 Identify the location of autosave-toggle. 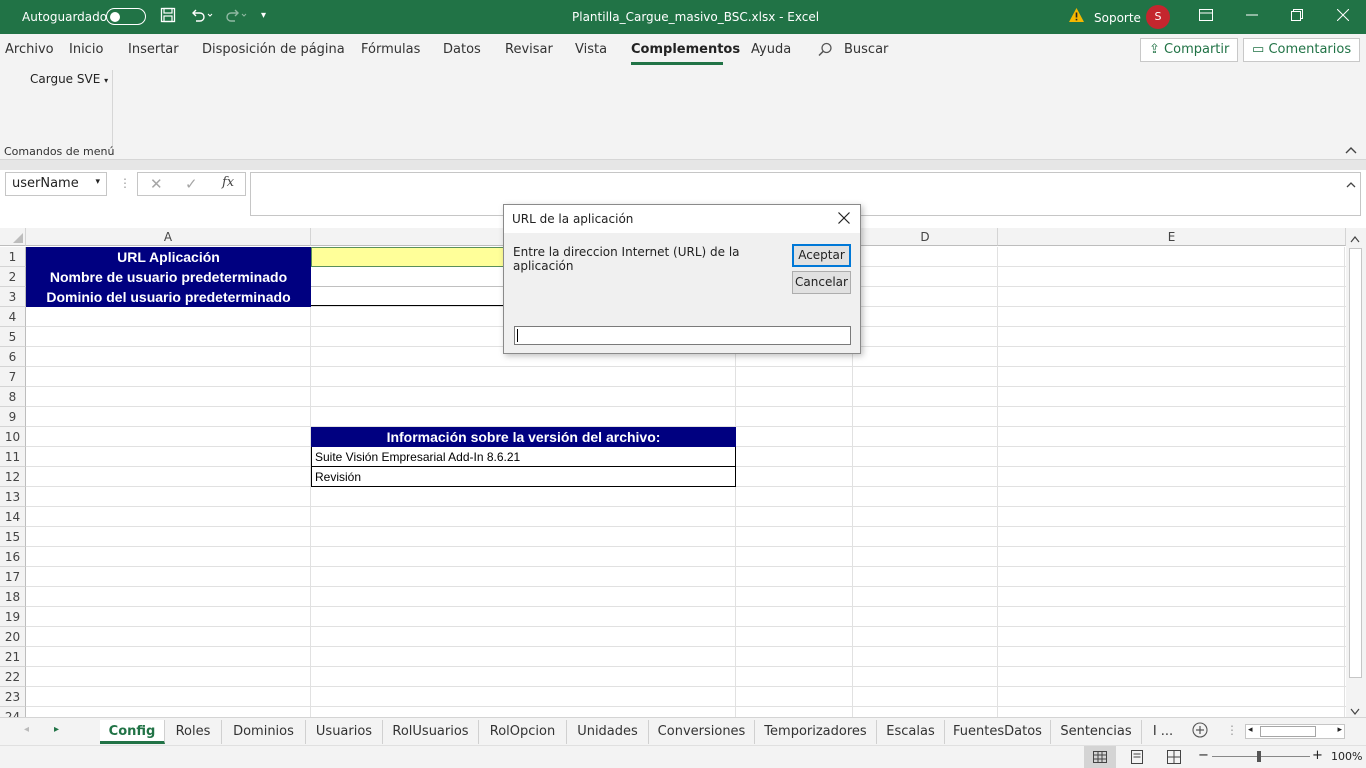
(126, 16).